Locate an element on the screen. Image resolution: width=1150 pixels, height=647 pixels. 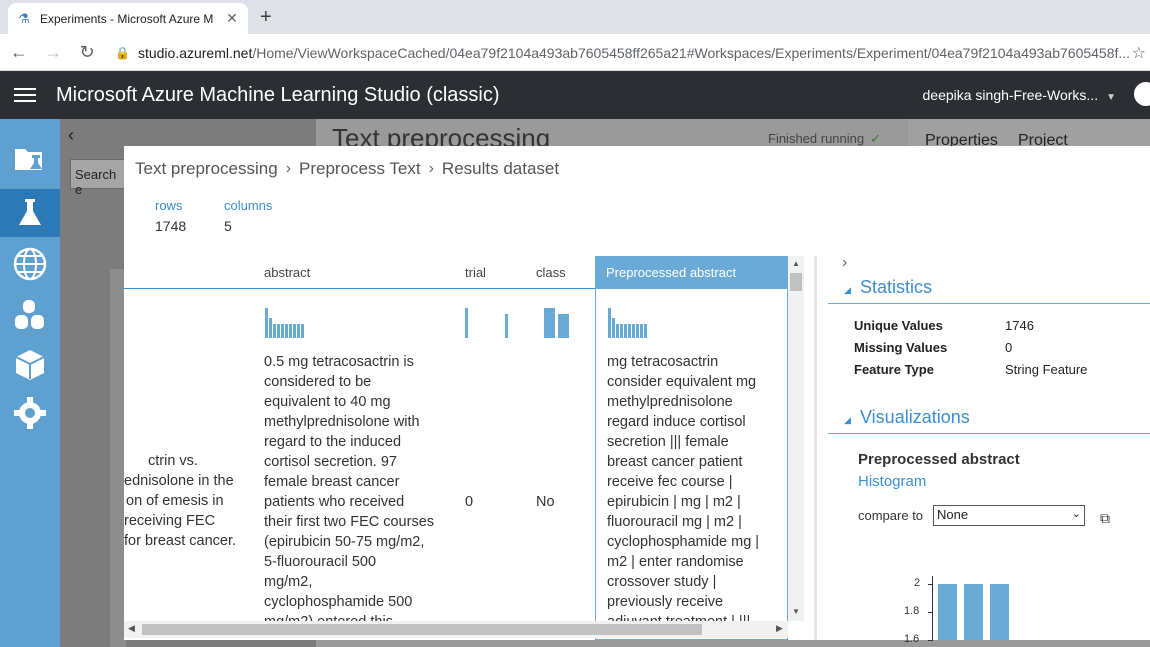
bookmark-star-icon: ☆ is located at coordinates (1139, 53).